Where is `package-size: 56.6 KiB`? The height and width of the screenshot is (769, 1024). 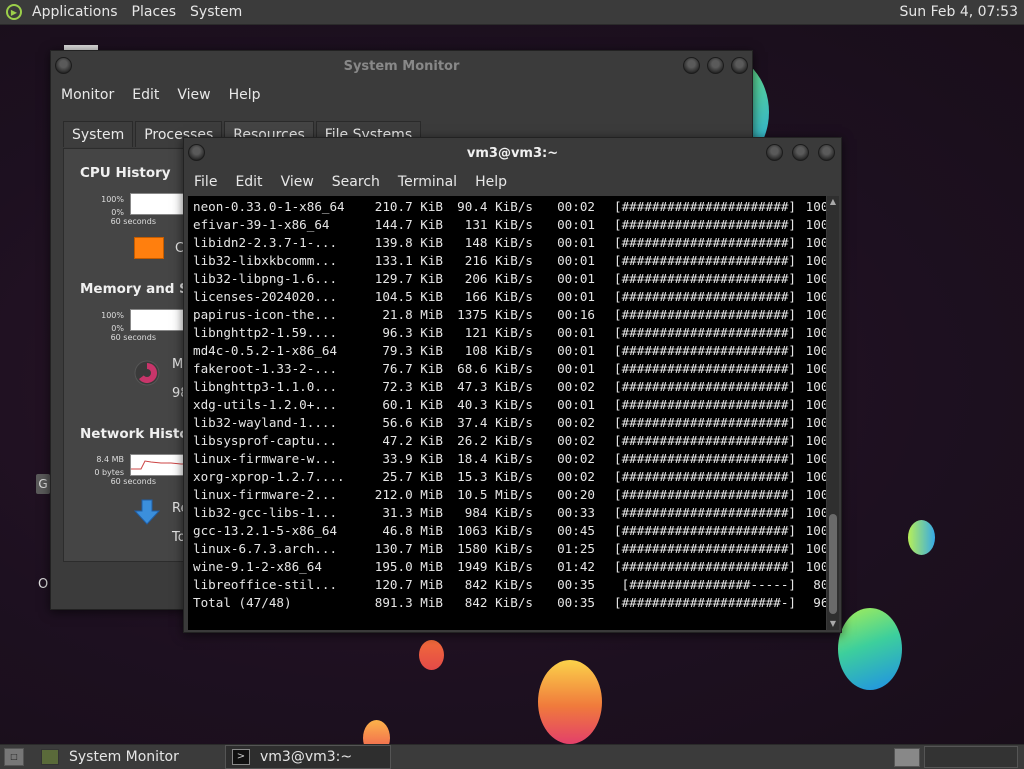 package-size: 56.6 KiB is located at coordinates (412, 422).